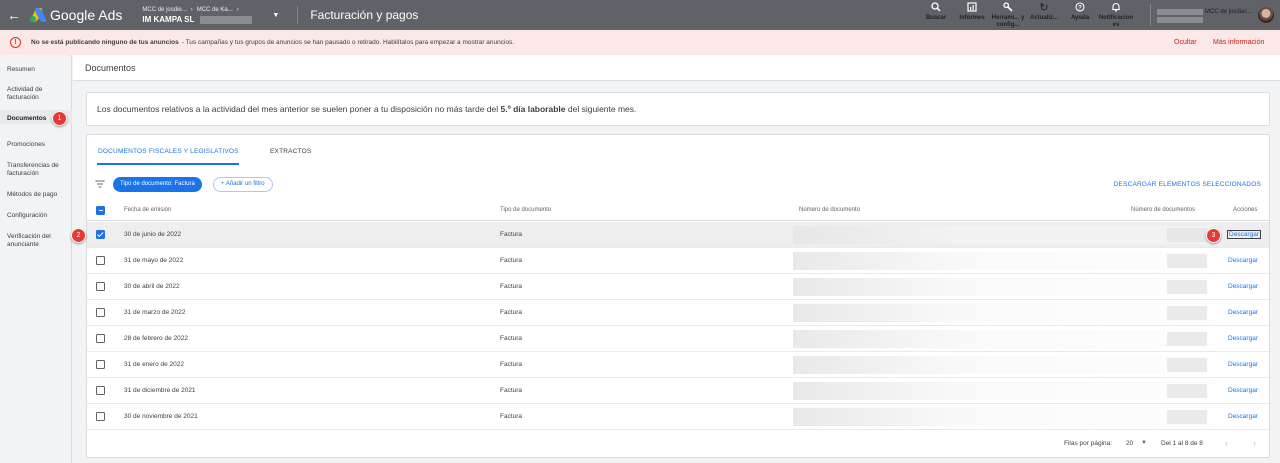  What do you see at coordinates (38, 241) in the screenshot?
I see `sidebar-item-verificacion: Verificación del anunciante` at bounding box center [38, 241].